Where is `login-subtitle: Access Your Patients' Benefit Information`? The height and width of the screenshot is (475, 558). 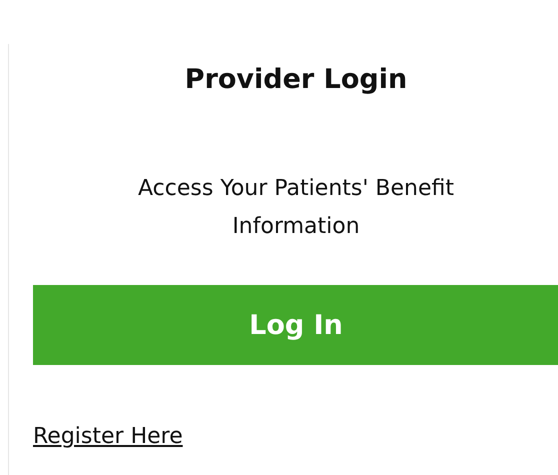
login-subtitle: Access Your Patients' Benefit Information is located at coordinates (296, 208).